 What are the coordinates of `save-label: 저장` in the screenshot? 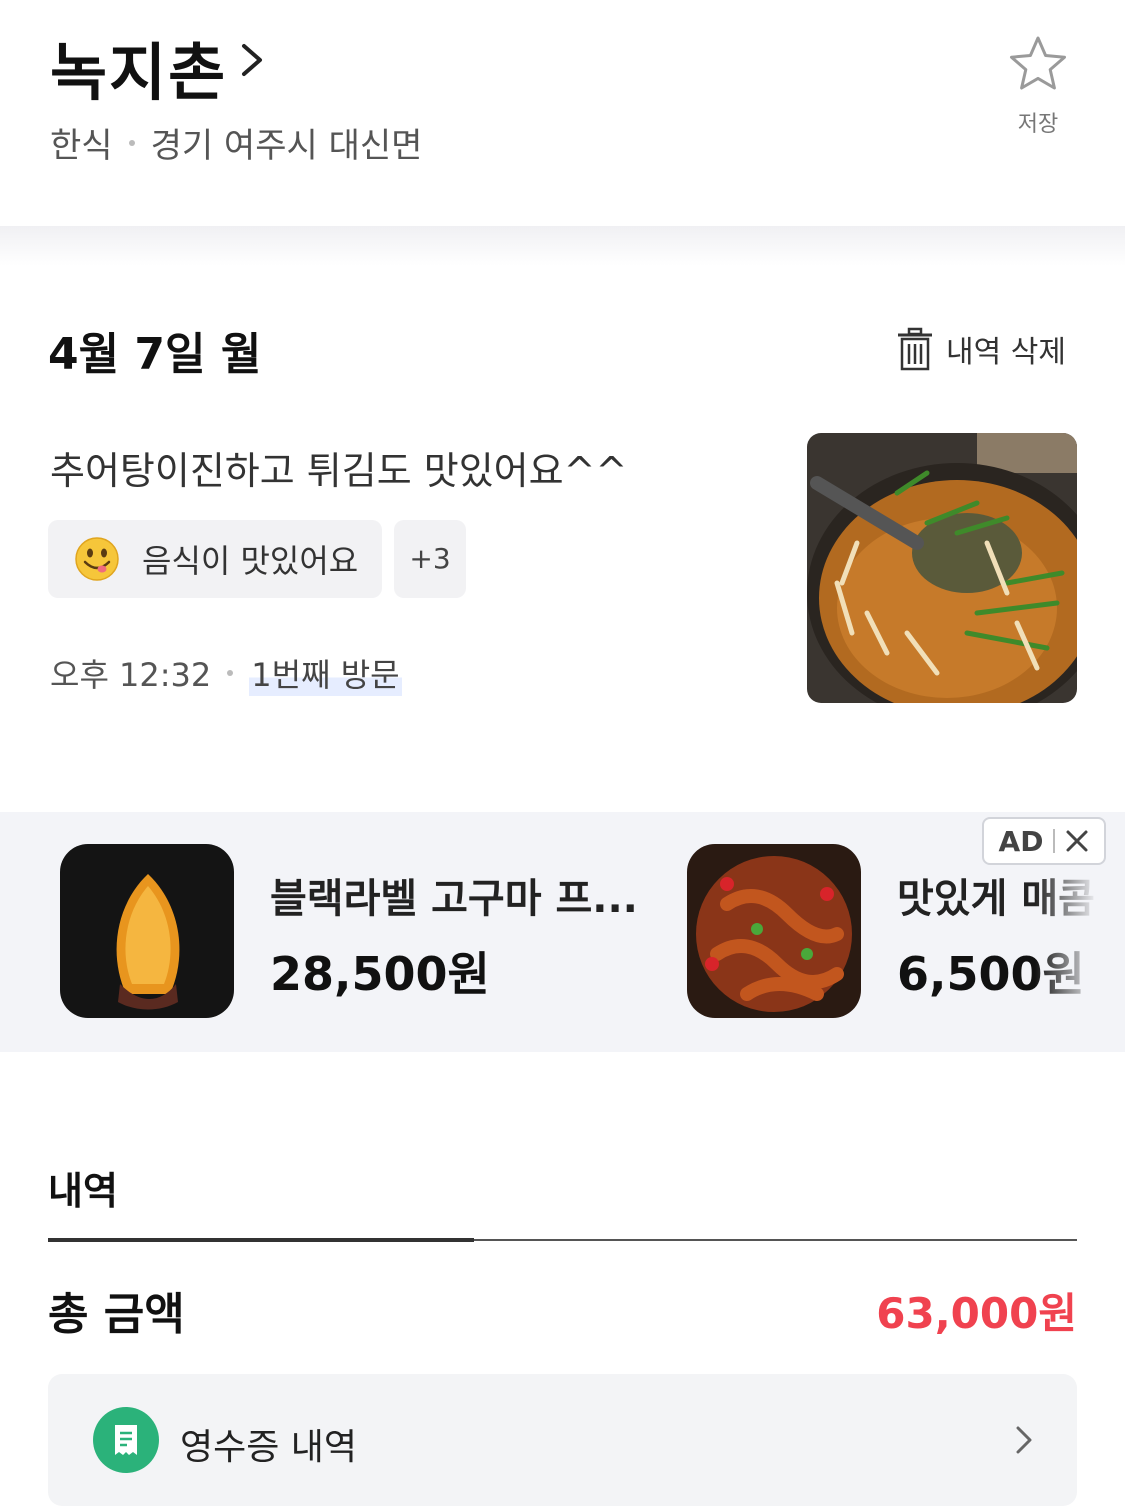 It's located at (1038, 124).